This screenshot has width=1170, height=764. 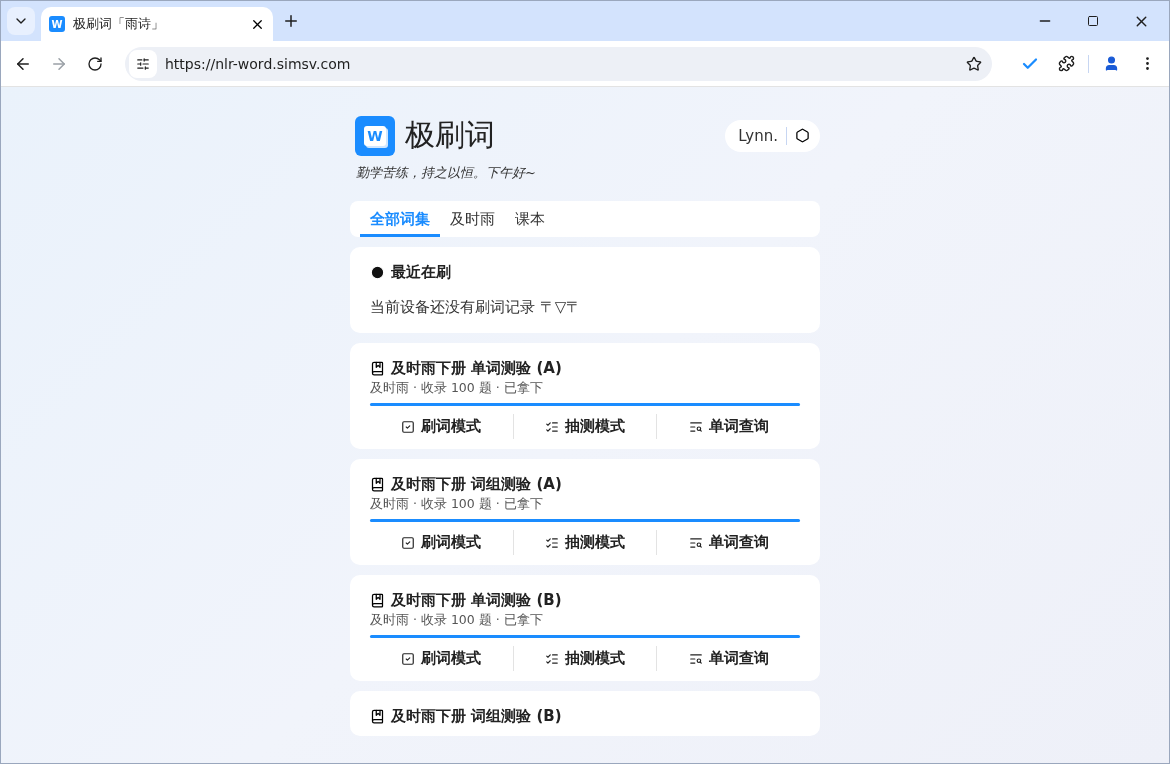 What do you see at coordinates (21, 21) in the screenshot?
I see `tab-list-button` at bounding box center [21, 21].